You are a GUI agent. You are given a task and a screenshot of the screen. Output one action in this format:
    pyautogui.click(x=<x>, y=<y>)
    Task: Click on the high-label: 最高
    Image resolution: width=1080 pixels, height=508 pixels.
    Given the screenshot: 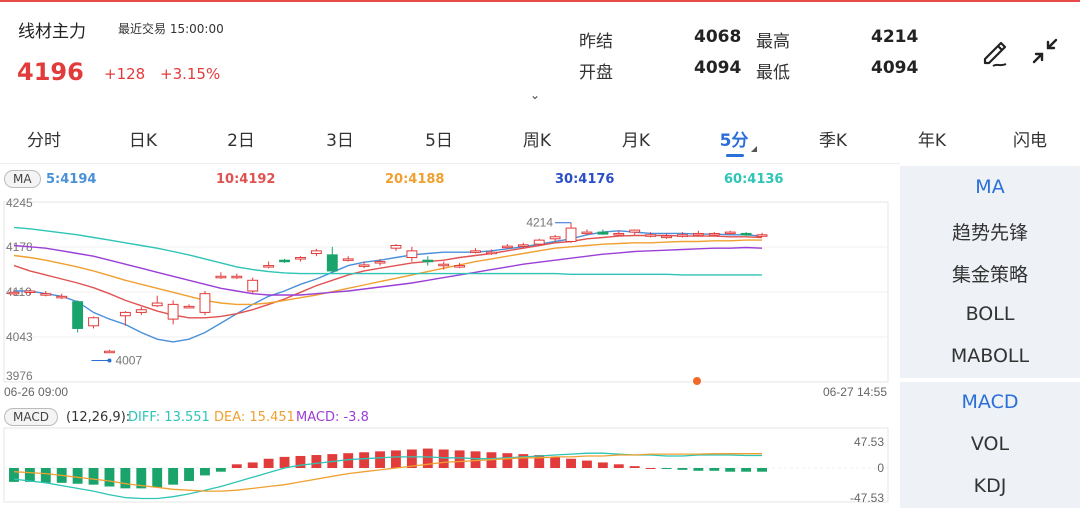 What is the action you would take?
    pyautogui.click(x=773, y=42)
    